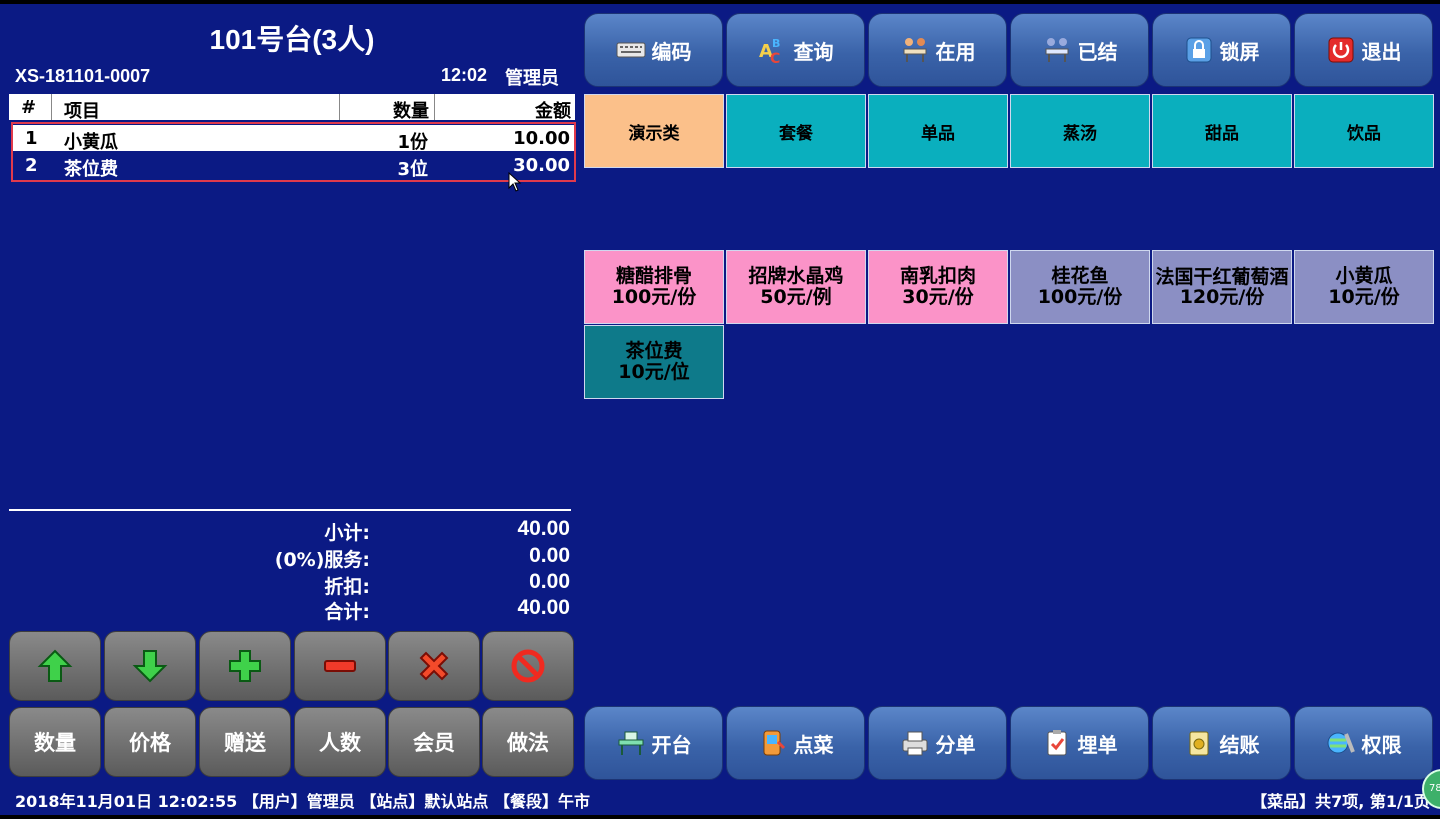 The image size is (1440, 819). I want to click on total-value: 40.00, so click(543, 607).